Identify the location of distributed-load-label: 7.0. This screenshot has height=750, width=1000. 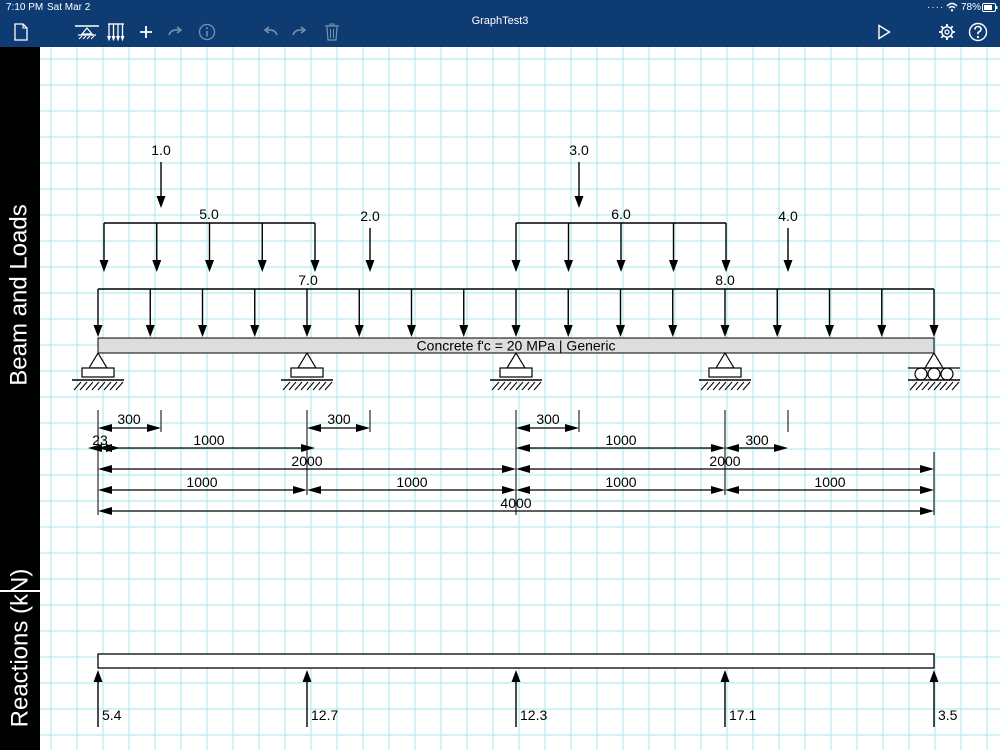
(308, 280).